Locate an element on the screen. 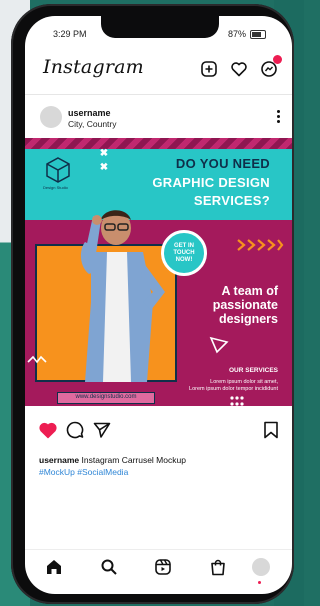 The width and height of the screenshot is (320, 606). tagline-line-1: A team of is located at coordinates (250, 291).